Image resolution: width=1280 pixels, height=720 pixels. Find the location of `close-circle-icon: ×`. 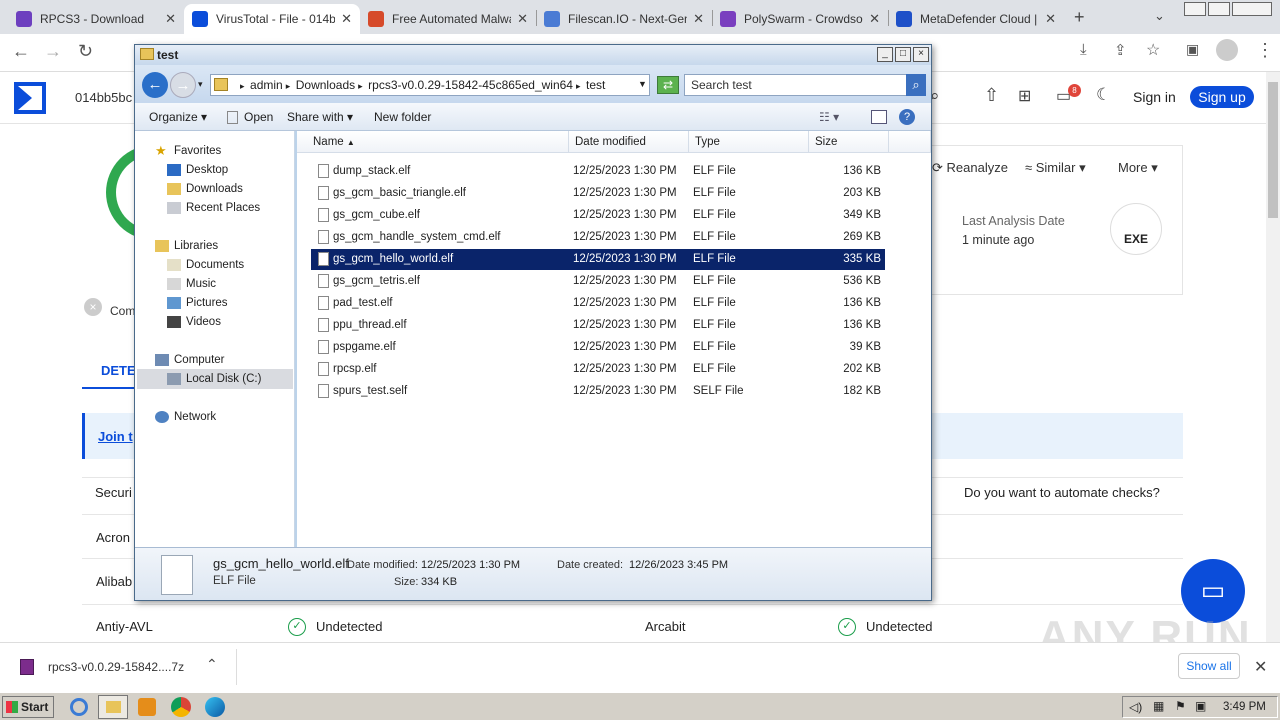

close-circle-icon: × is located at coordinates (93, 307).